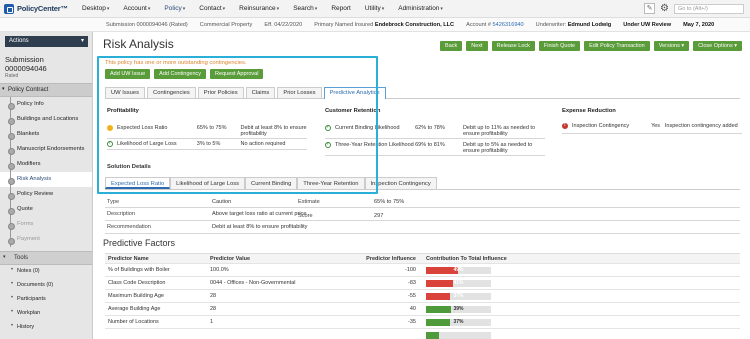 The height and width of the screenshot is (339, 750). What do you see at coordinates (46, 194) in the screenshot?
I see `sidebar-item-policy-review: Policy Review` at bounding box center [46, 194].